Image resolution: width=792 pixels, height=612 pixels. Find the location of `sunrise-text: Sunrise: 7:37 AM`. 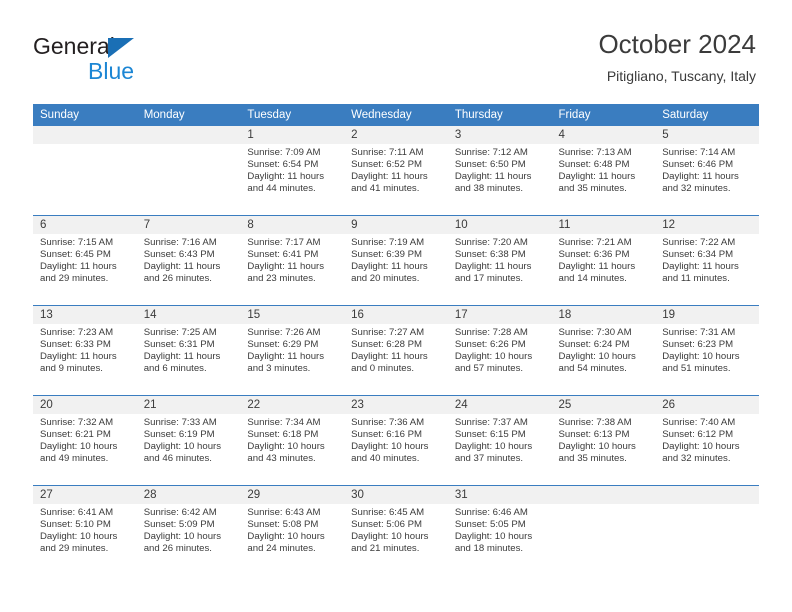

sunrise-text: Sunrise: 7:37 AM is located at coordinates (491, 422).